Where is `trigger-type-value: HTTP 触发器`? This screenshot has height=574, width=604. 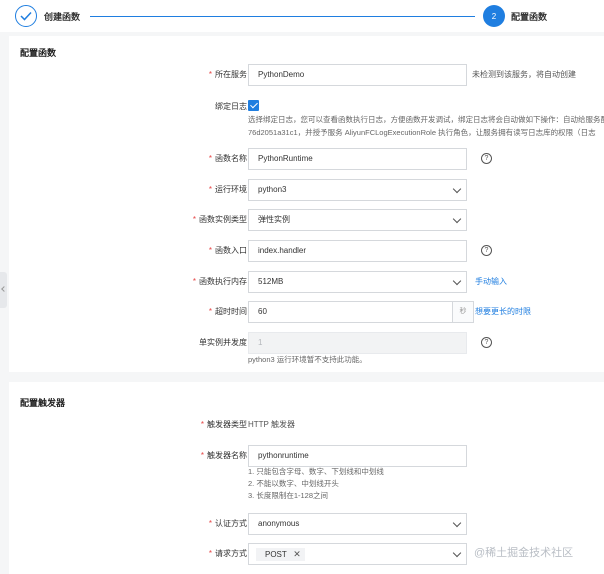
trigger-type-value: HTTP 触发器 is located at coordinates (271, 424).